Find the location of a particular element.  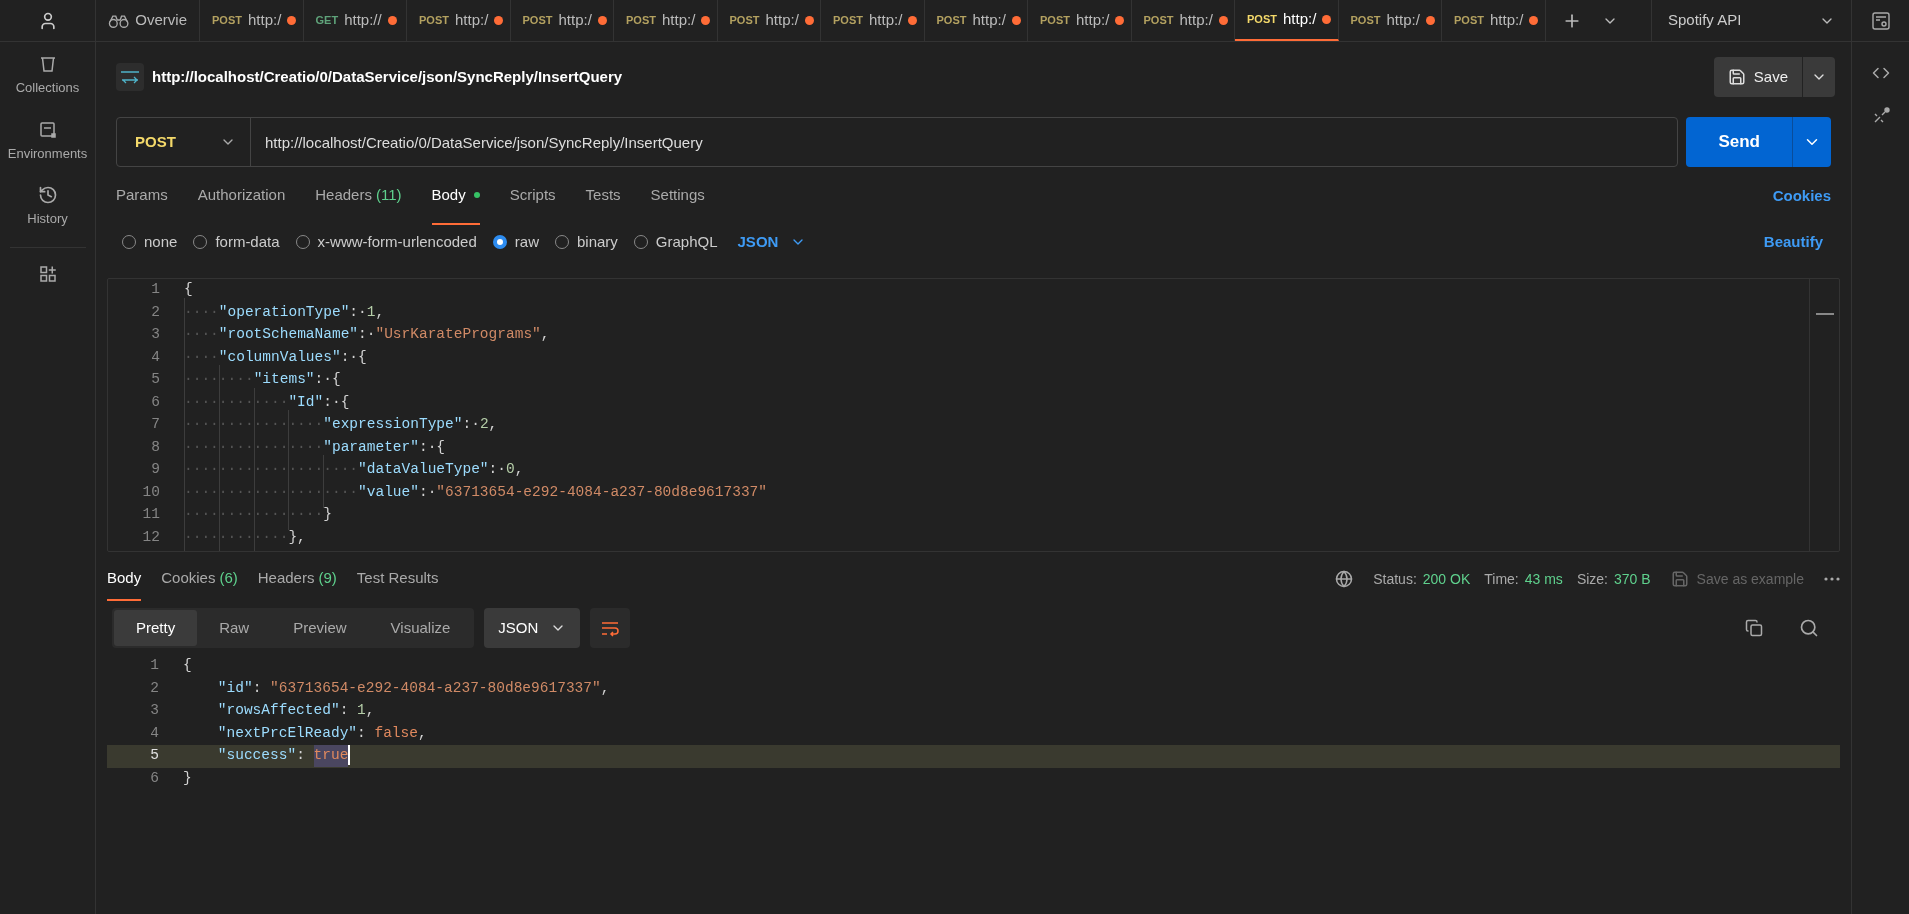

wrap-lines-icon is located at coordinates (610, 628).